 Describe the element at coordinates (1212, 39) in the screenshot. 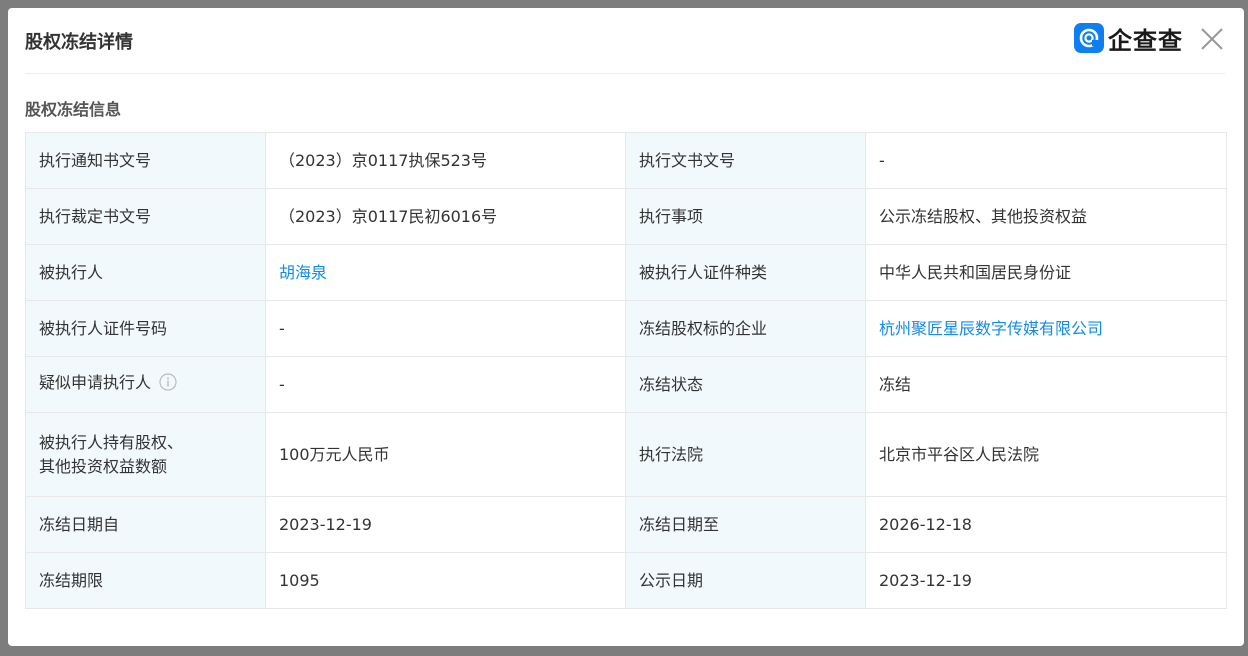

I see `close-icon` at that location.